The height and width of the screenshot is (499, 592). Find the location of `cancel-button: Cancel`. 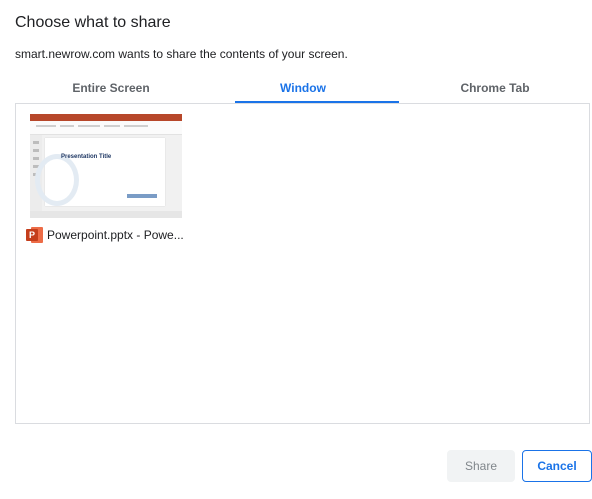

cancel-button: Cancel is located at coordinates (557, 466).